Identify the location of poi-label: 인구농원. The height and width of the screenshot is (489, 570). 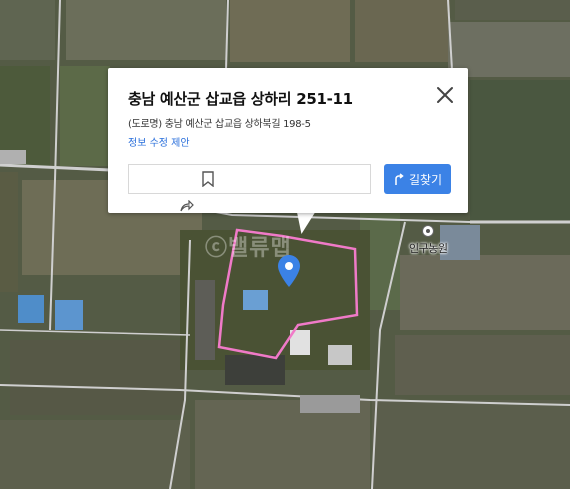
(428, 248).